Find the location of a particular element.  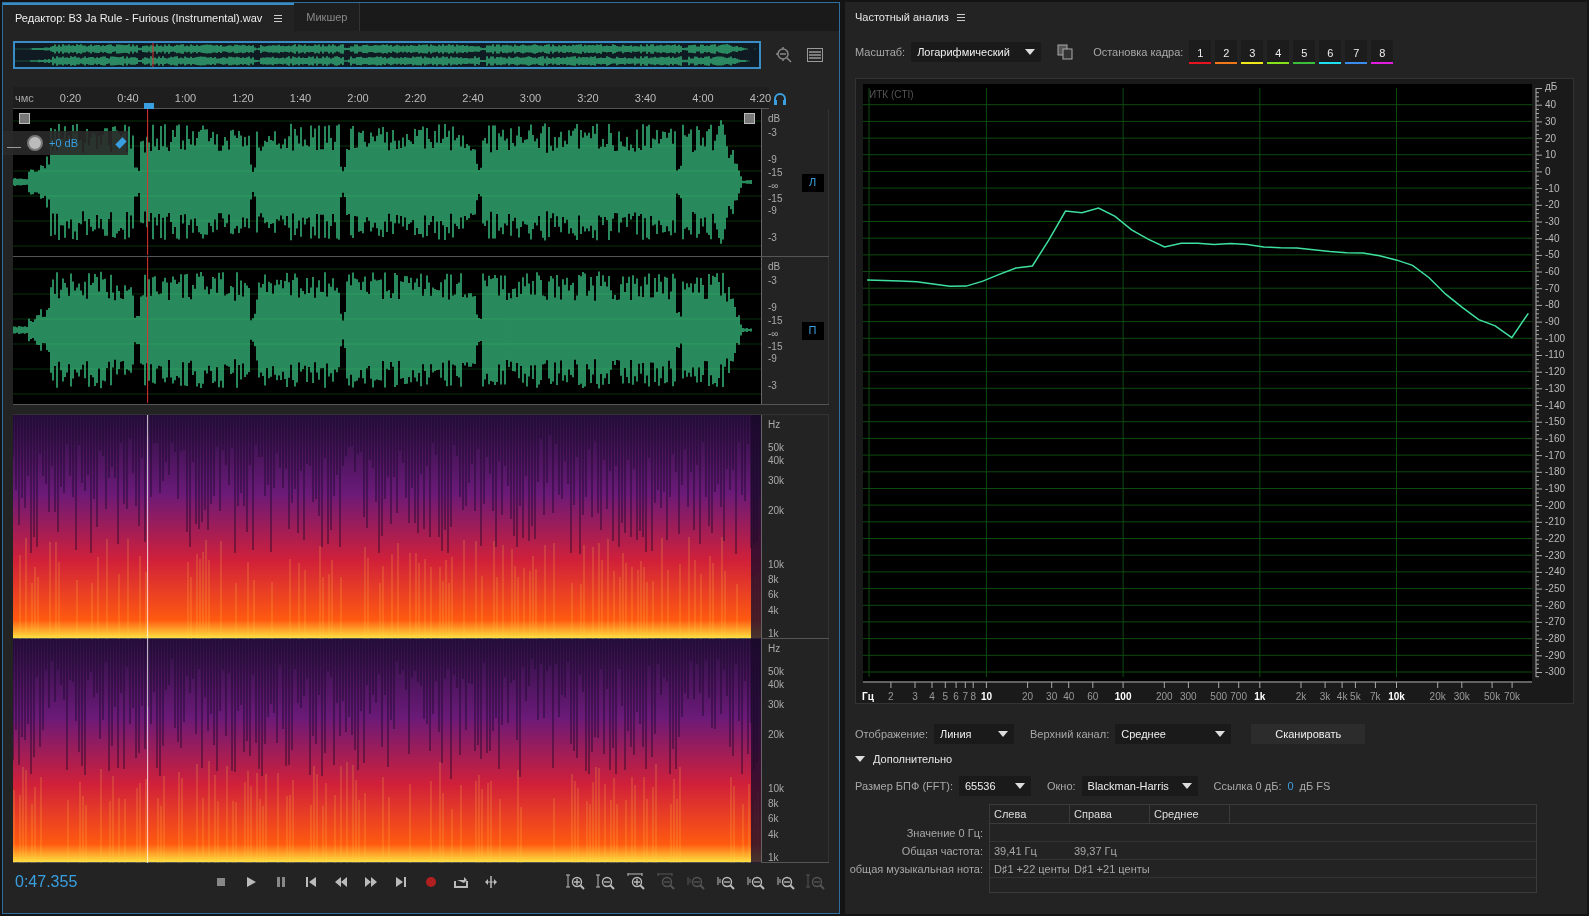

x-tick-label: 40 is located at coordinates (1069, 696).